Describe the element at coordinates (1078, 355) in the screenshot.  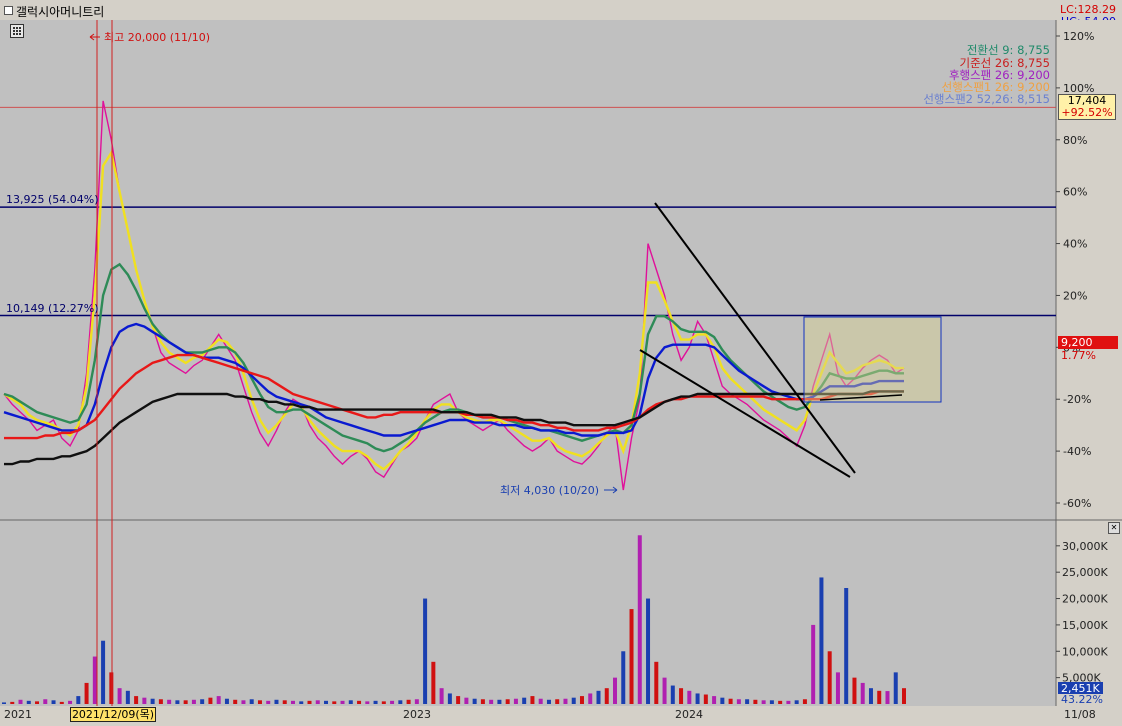
I see `current-price-pct: 1.77%` at that location.